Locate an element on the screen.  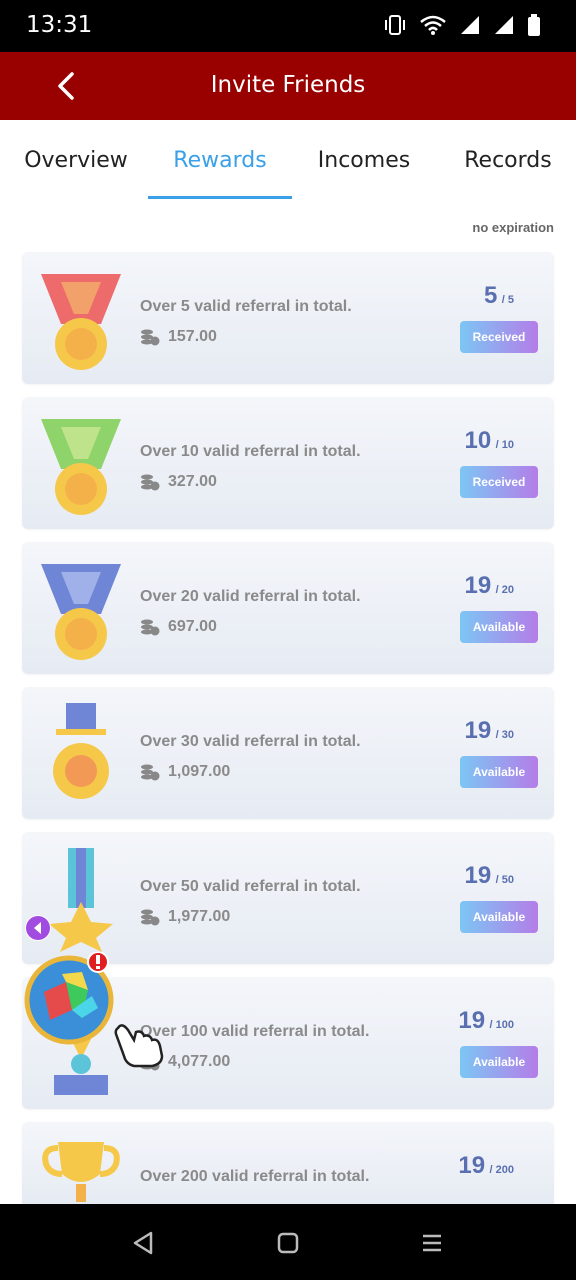
progress-current: 5 is located at coordinates (490, 295).